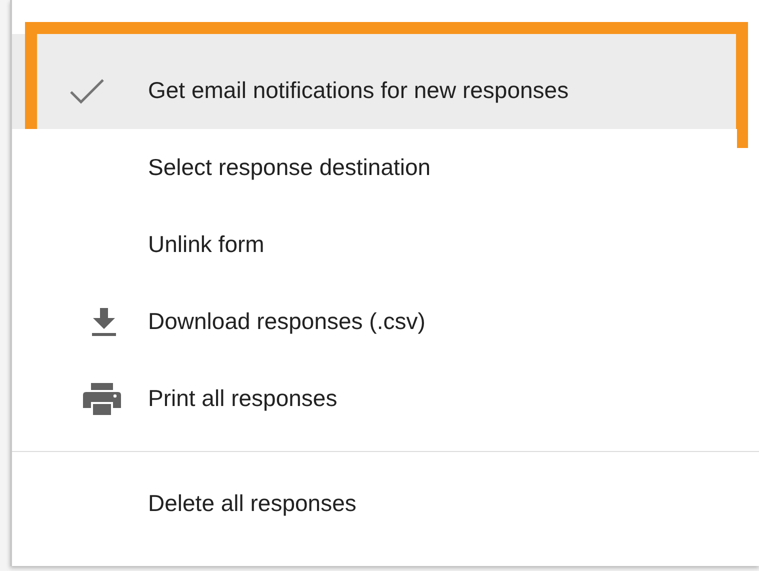  Describe the element at coordinates (206, 245) in the screenshot. I see `menu-item-label: Unlink form` at that location.